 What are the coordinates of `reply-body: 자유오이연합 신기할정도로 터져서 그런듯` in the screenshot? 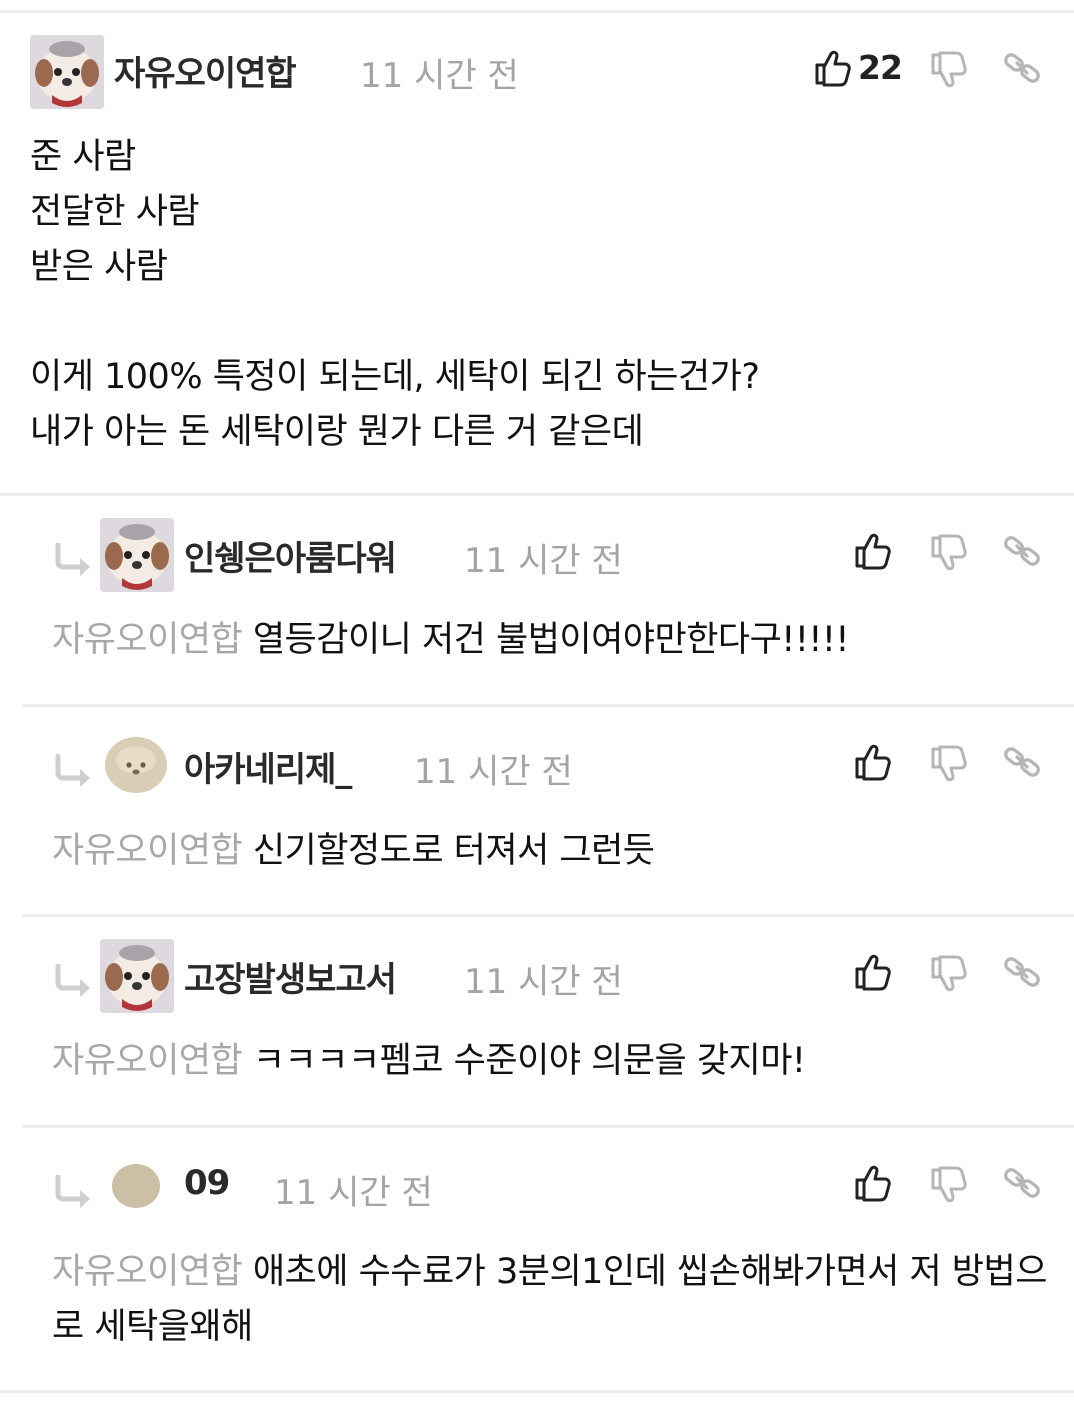 It's located at (353, 851).